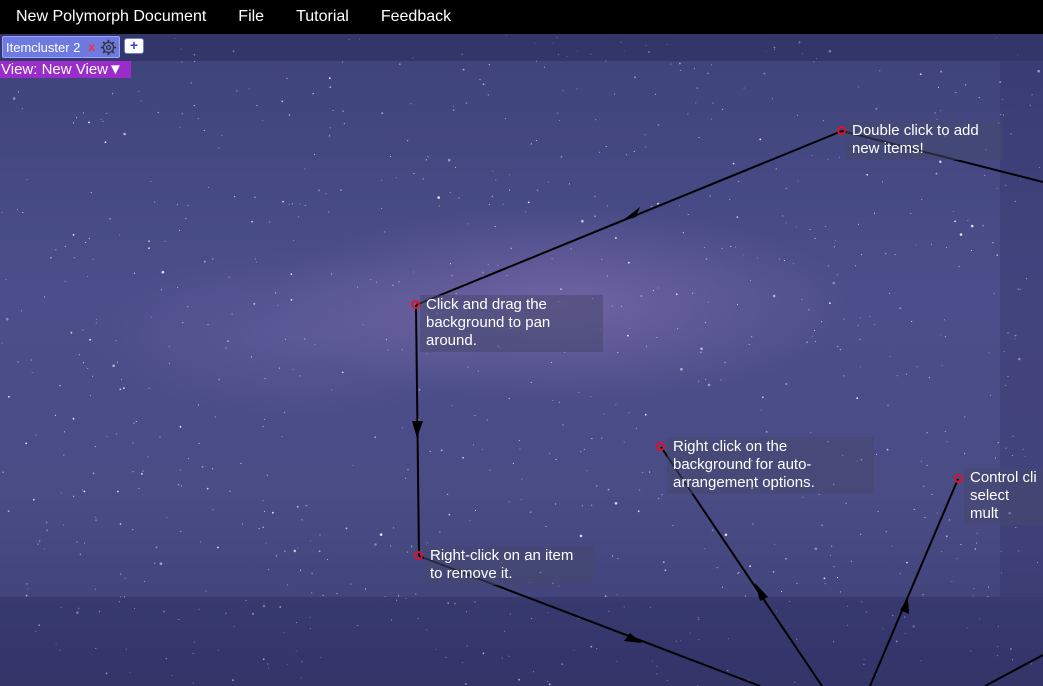  Describe the element at coordinates (65, 69) in the screenshot. I see `view-selector: View: New View▼` at that location.